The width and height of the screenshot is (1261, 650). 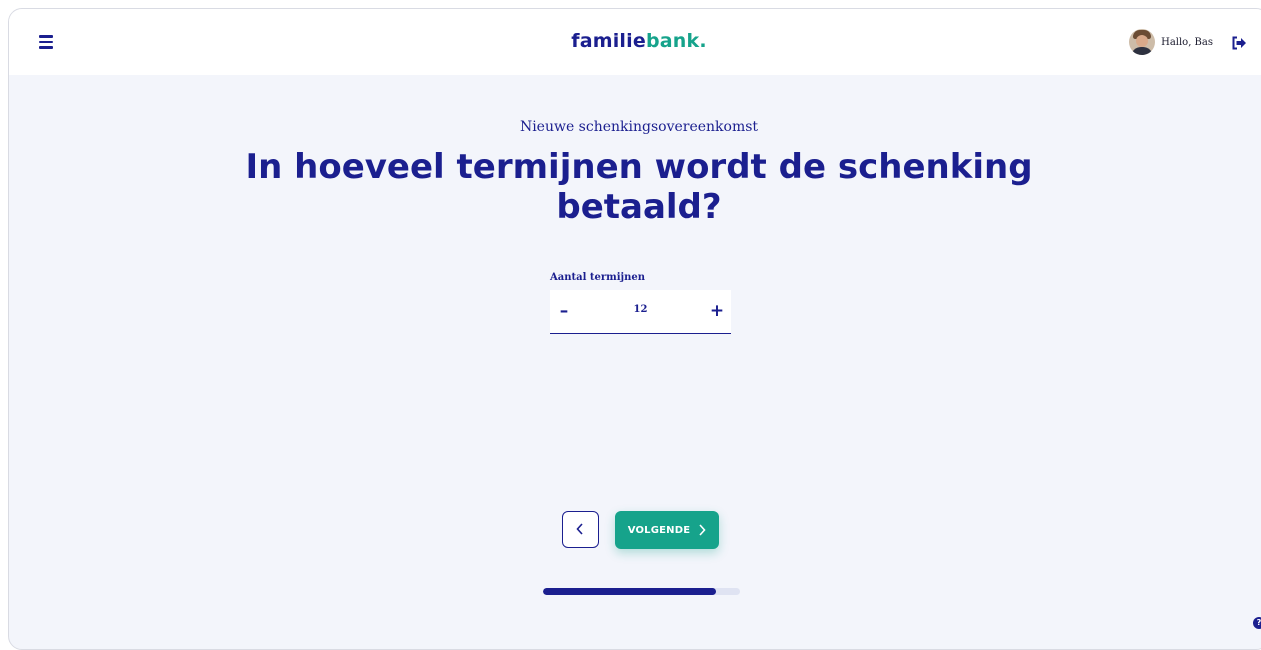 I want to click on chevron-right-icon, so click(x=702, y=530).